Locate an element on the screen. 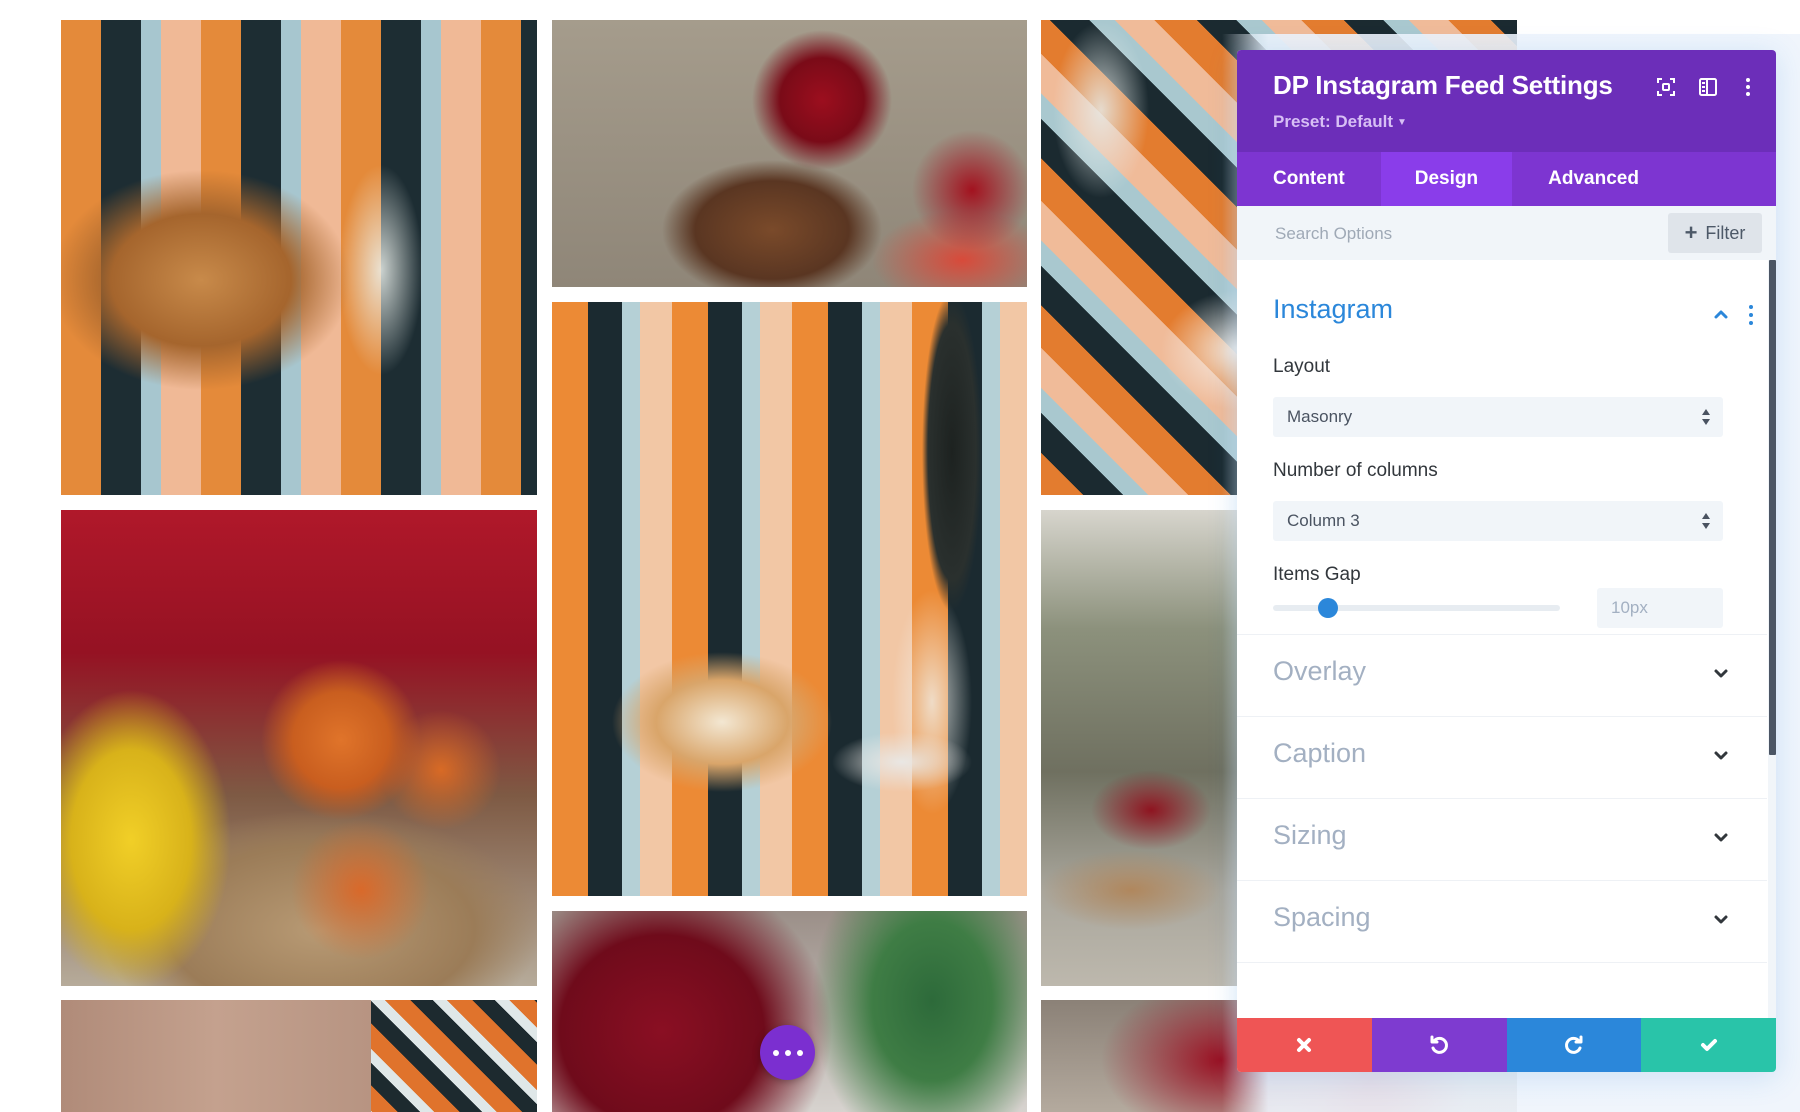 The image size is (1800, 1112). search-bar: + Filter is located at coordinates (1506, 234).